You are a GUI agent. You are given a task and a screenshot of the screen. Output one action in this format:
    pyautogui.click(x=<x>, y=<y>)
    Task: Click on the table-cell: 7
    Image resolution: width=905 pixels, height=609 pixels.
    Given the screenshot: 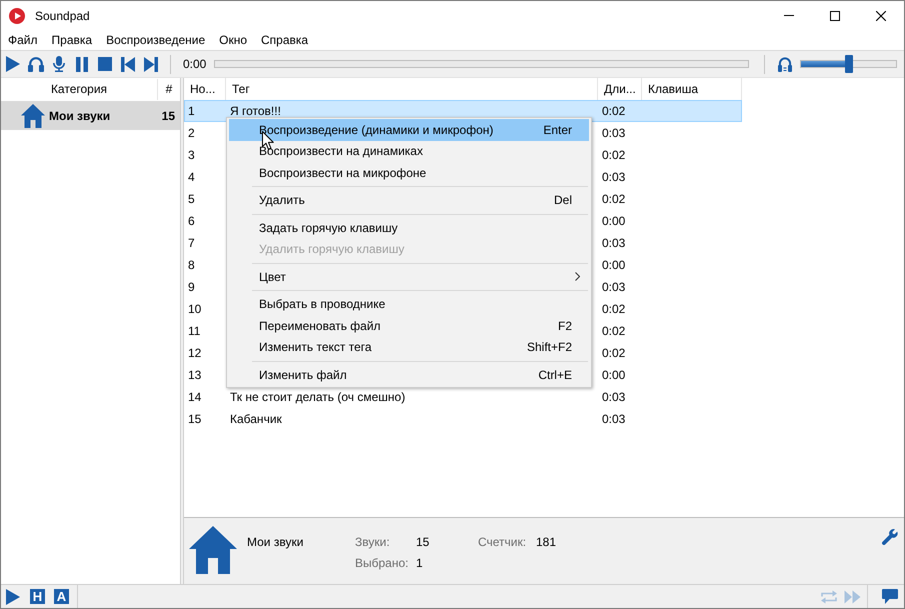 What is the action you would take?
    pyautogui.click(x=191, y=243)
    